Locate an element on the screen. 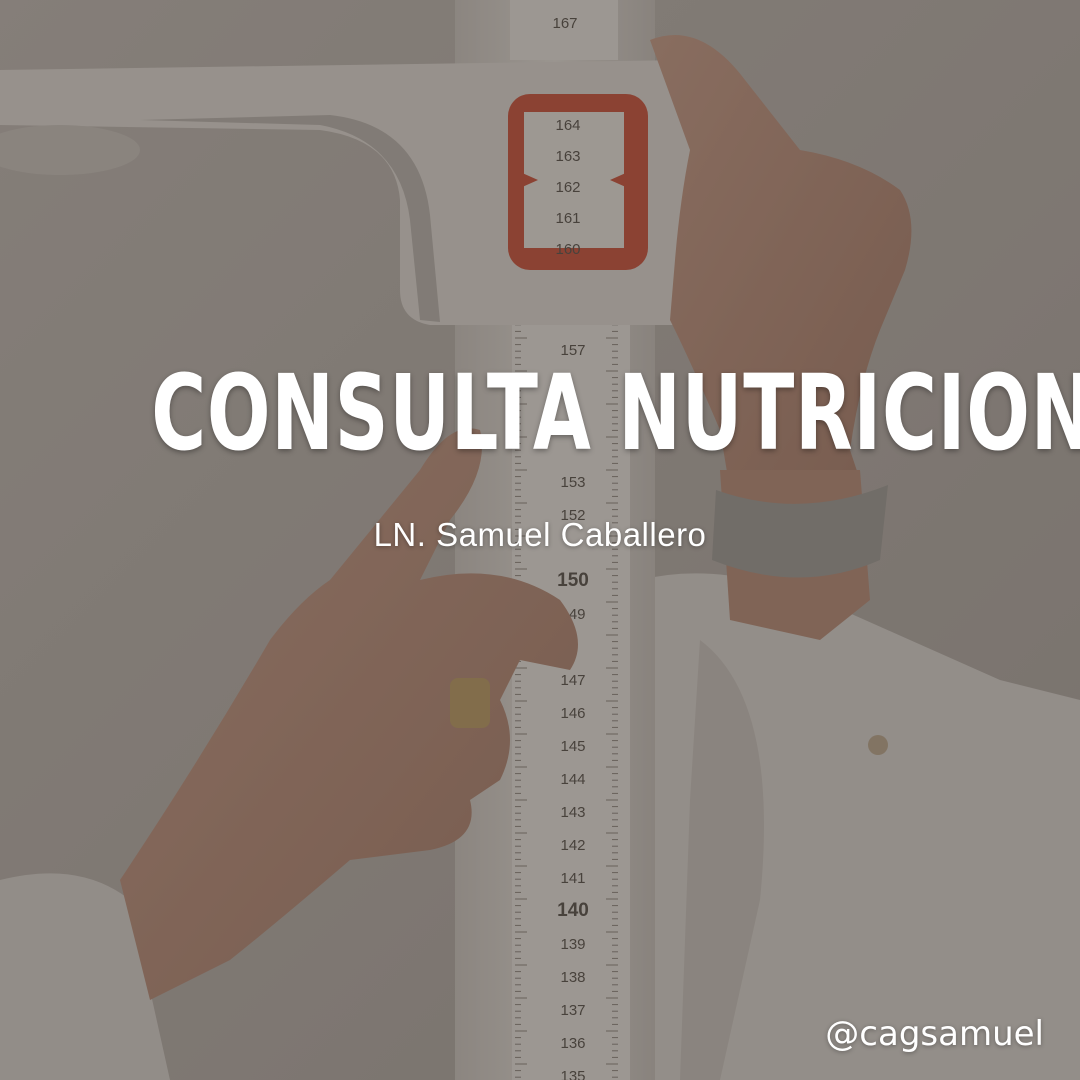  post-subtitle: LN. Samuel Caballero is located at coordinates (540, 534).